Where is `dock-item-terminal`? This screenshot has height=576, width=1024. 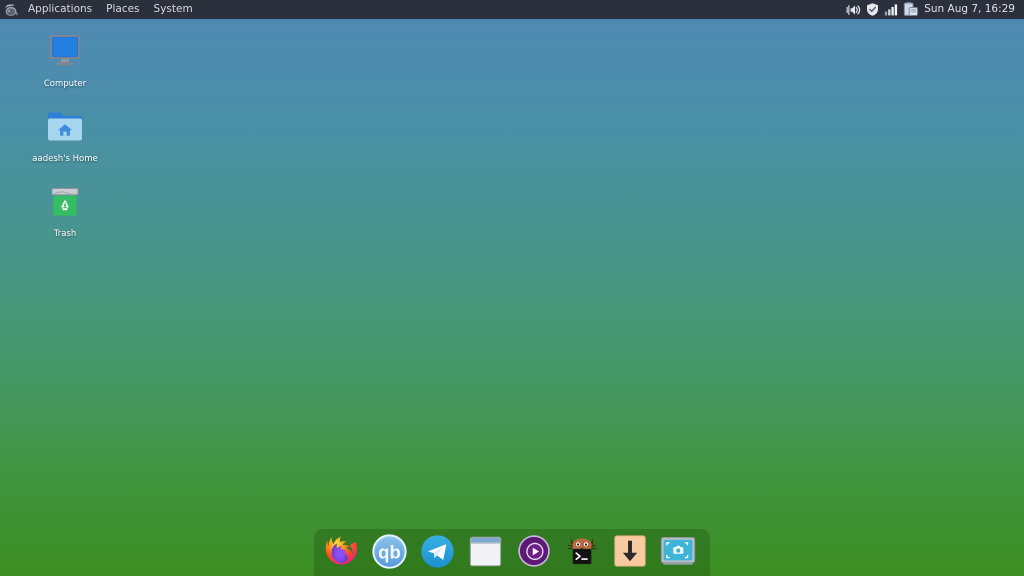 dock-item-terminal is located at coordinates (581, 551).